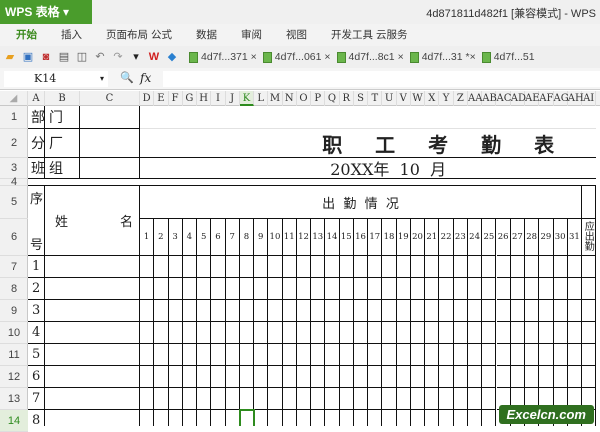 Image resolution: width=600 pixels, height=432 pixels. What do you see at coordinates (14, 267) in the screenshot?
I see `row-header-7: 7` at bounding box center [14, 267].